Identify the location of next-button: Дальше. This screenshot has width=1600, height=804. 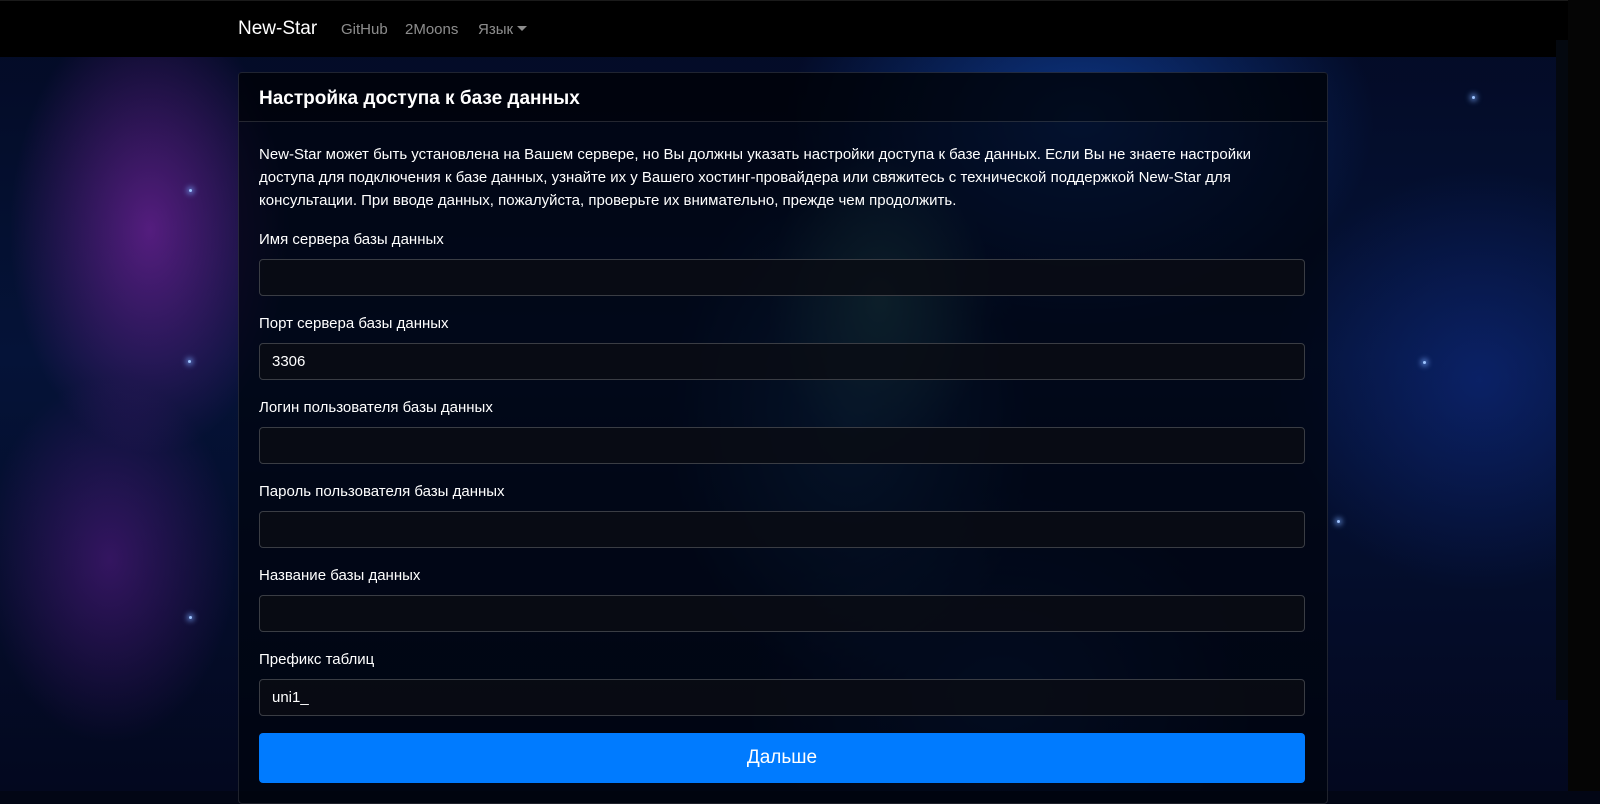
(782, 758).